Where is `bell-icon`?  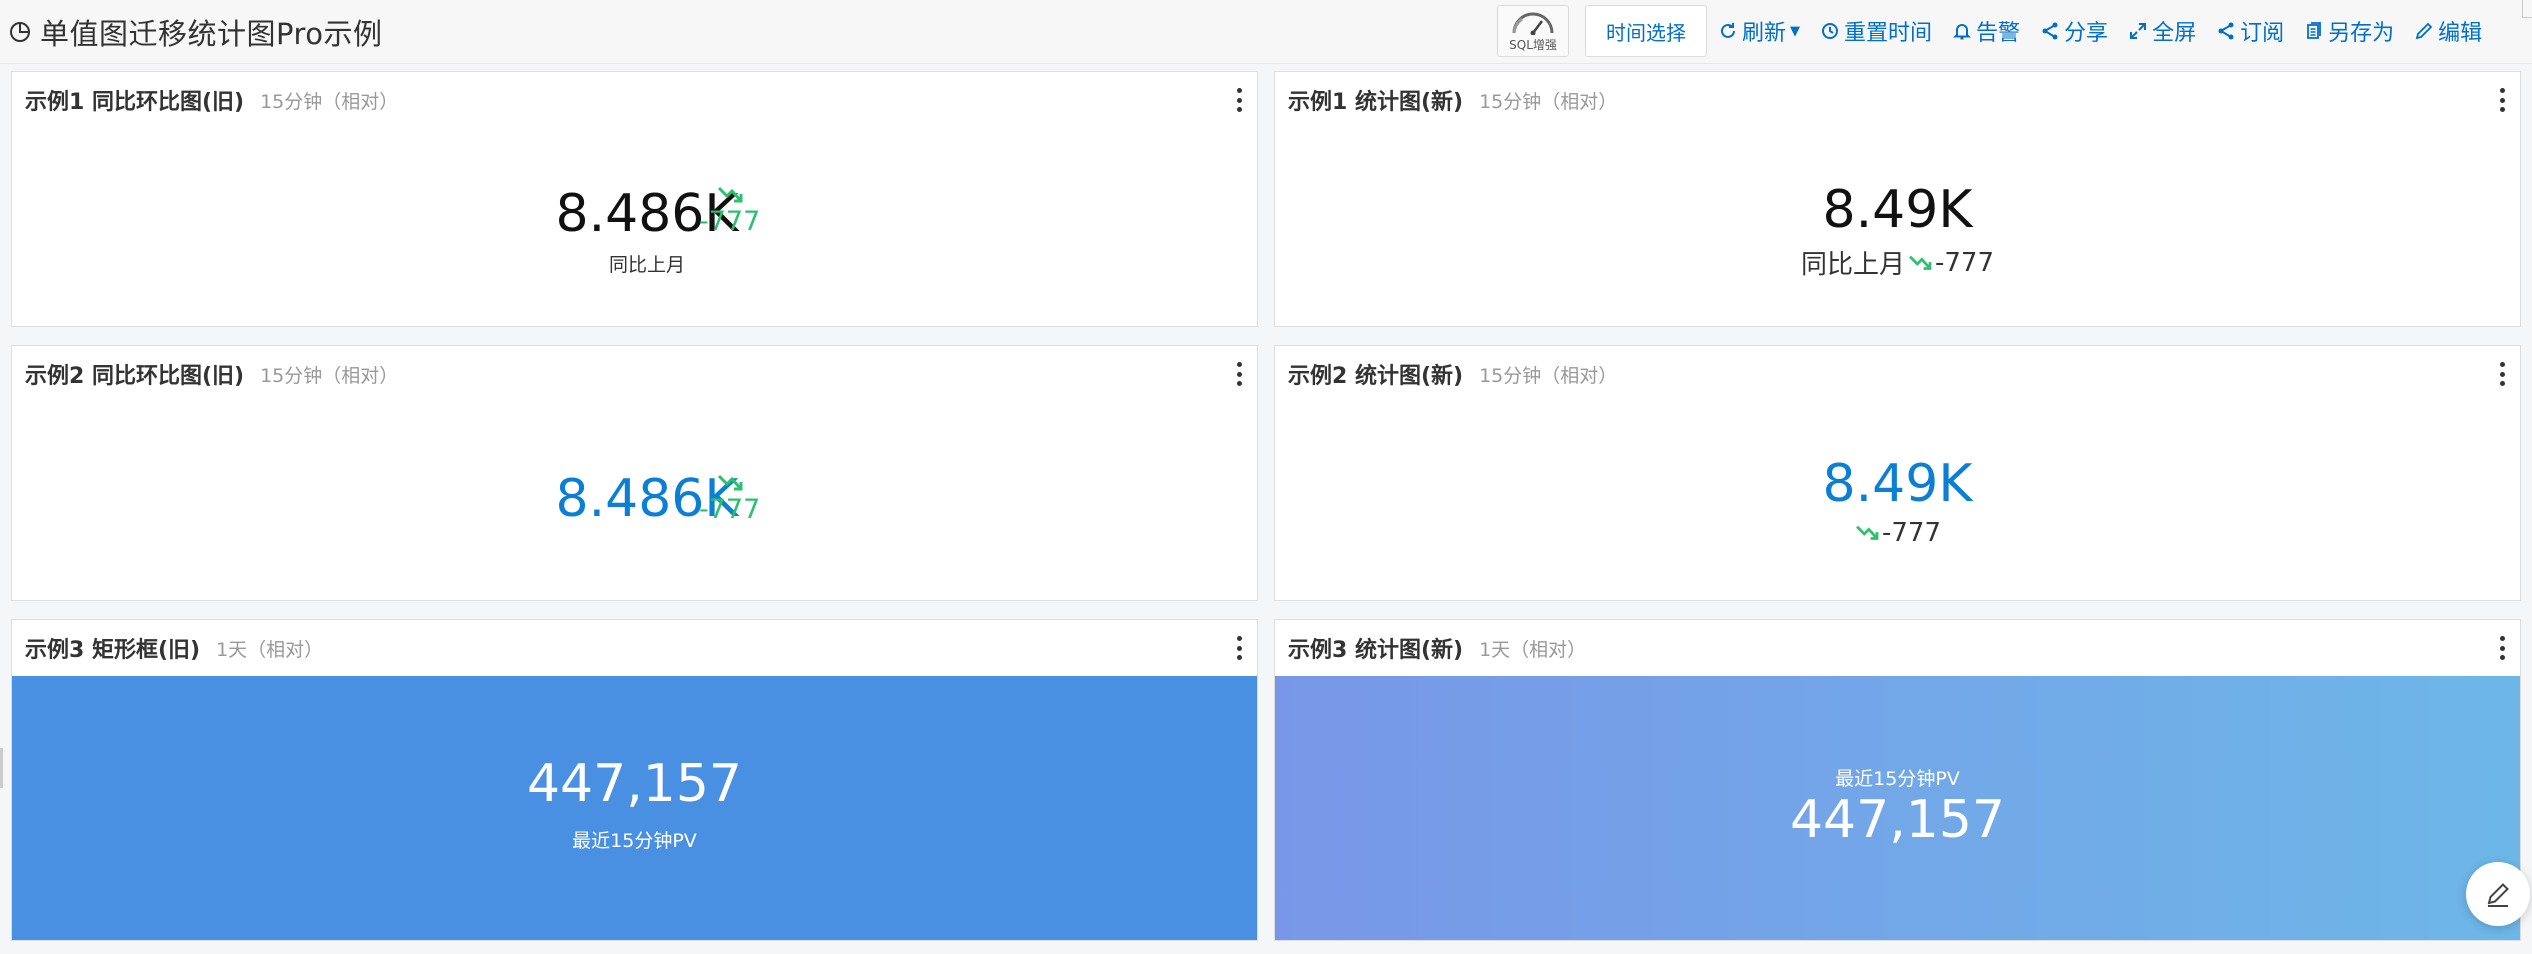
bell-icon is located at coordinates (1962, 32).